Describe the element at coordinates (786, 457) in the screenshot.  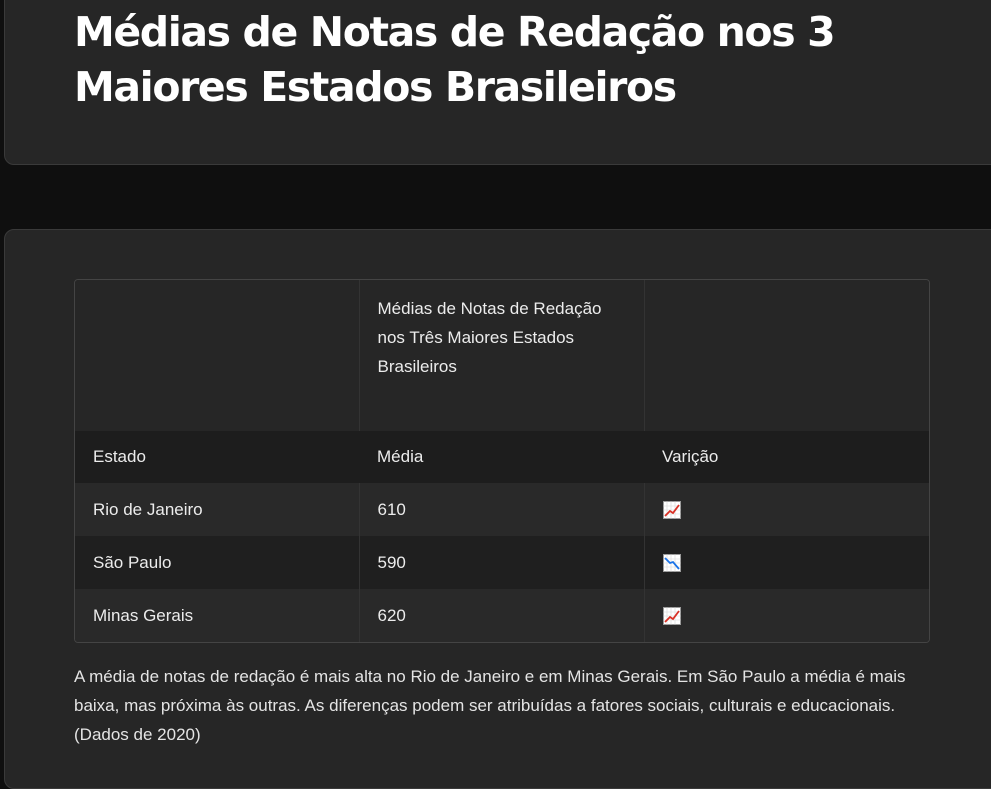
I see `column-header-variacao: Varição` at that location.